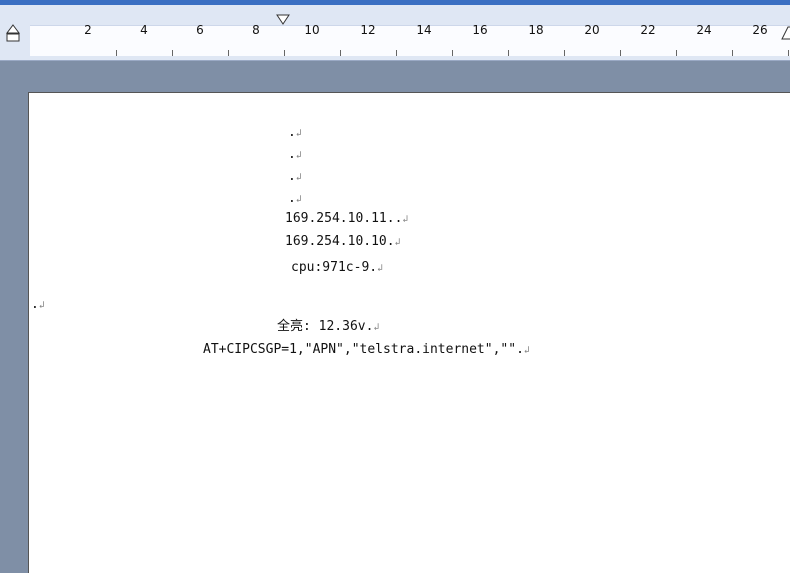  Describe the element at coordinates (347, 218) in the screenshot. I see `document-line: 169.254.10.11..↲` at that location.